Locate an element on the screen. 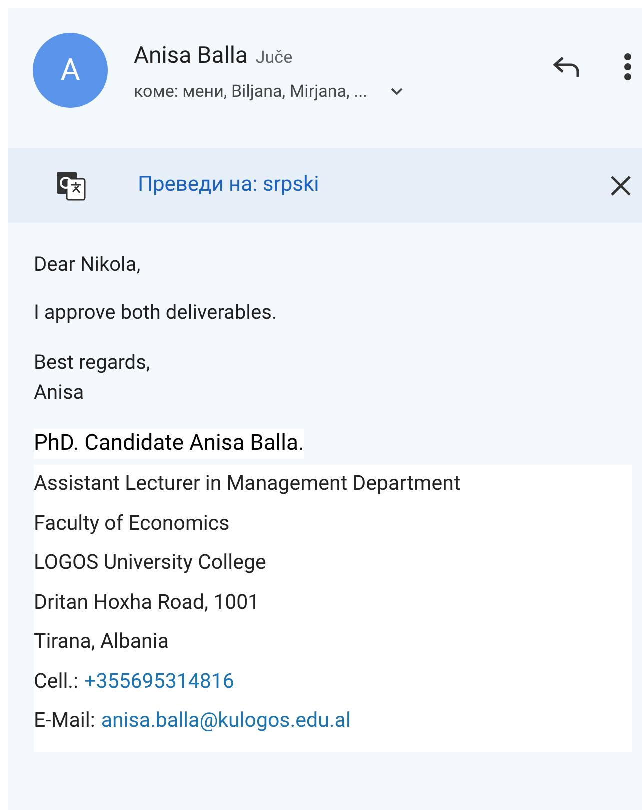 This screenshot has height=810, width=642. contact-link: anisa.balla@kulogos.edu.al is located at coordinates (226, 722).